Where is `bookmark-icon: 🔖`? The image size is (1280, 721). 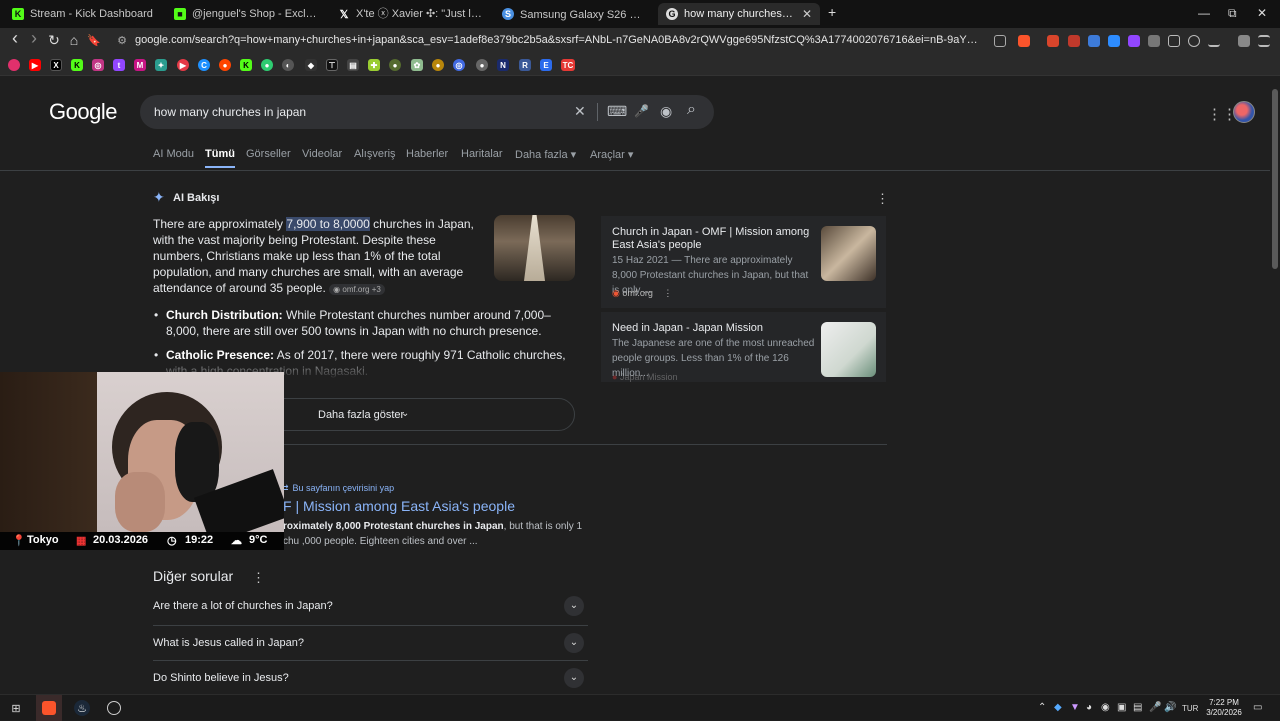 bookmark-icon: 🔖 is located at coordinates (94, 40).